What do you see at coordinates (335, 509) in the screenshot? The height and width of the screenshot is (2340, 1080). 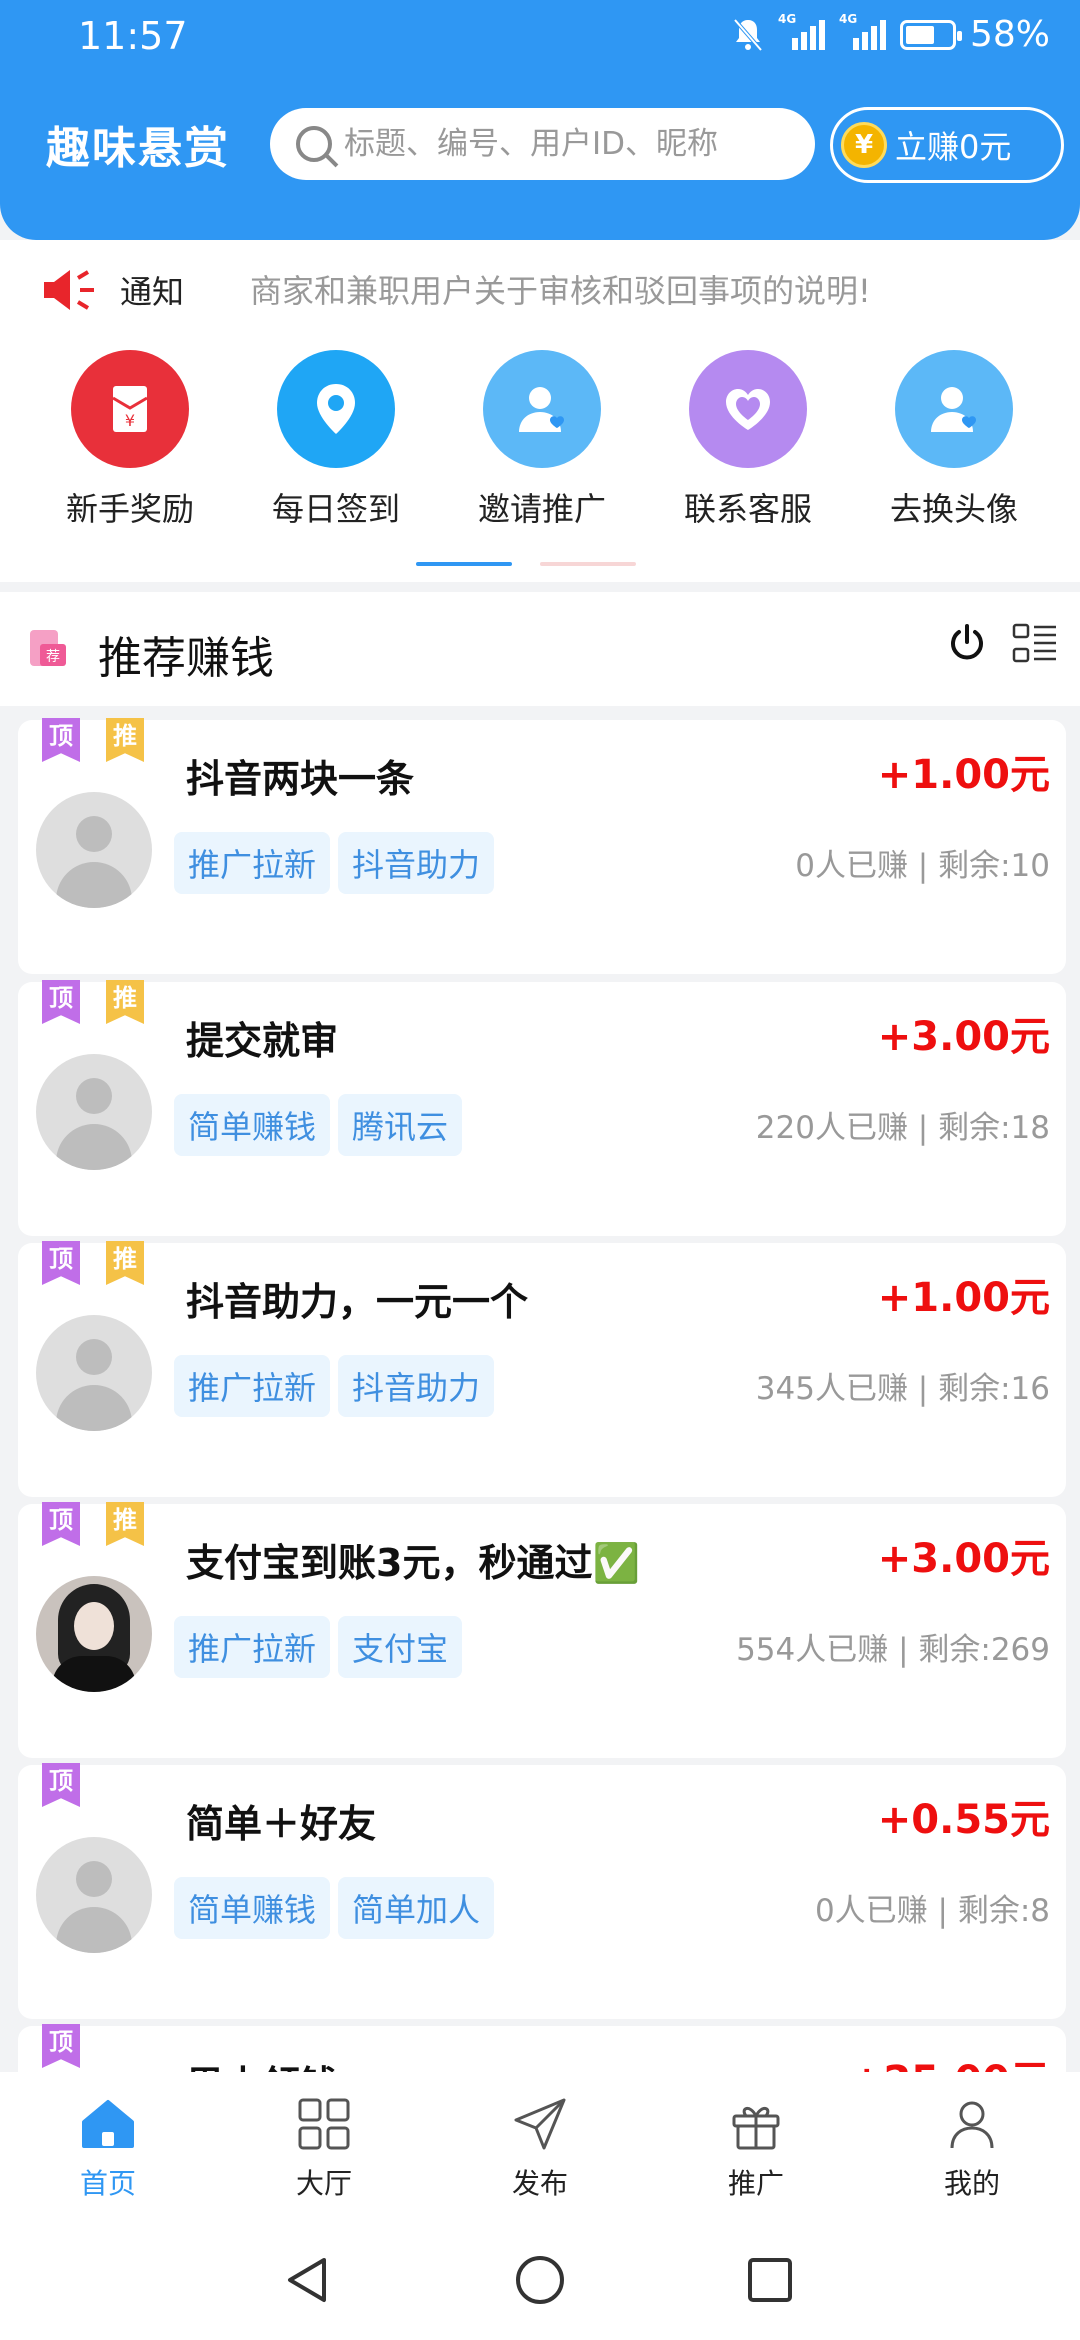 I see `quick-label: 每日签到` at bounding box center [335, 509].